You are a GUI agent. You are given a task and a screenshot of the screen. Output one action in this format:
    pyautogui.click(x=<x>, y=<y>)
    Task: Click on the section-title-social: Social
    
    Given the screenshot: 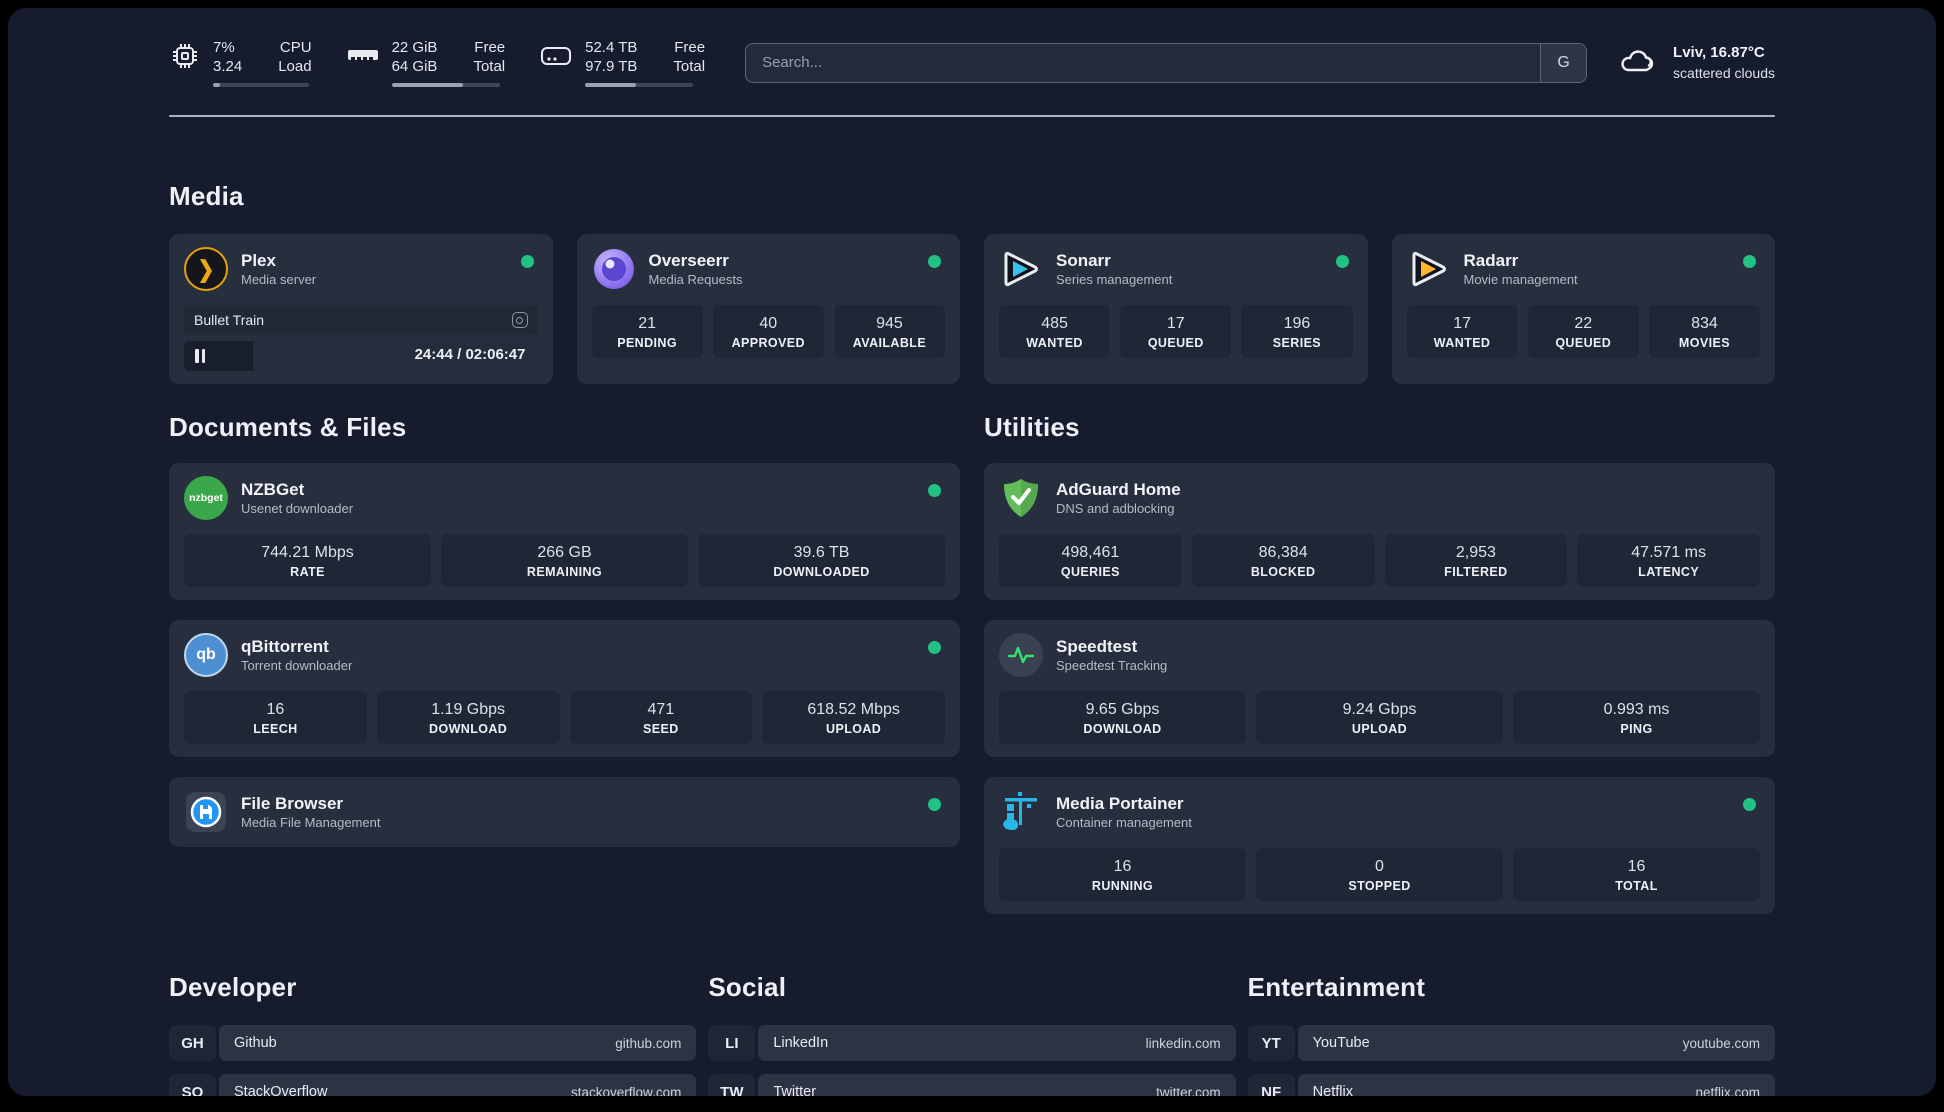 What is the action you would take?
    pyautogui.click(x=747, y=987)
    